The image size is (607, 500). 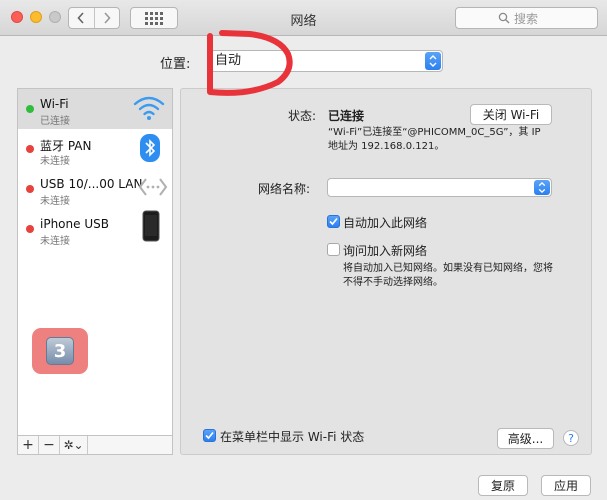 I want to click on ask-join-label: 询问加入新网络, so click(x=385, y=251).